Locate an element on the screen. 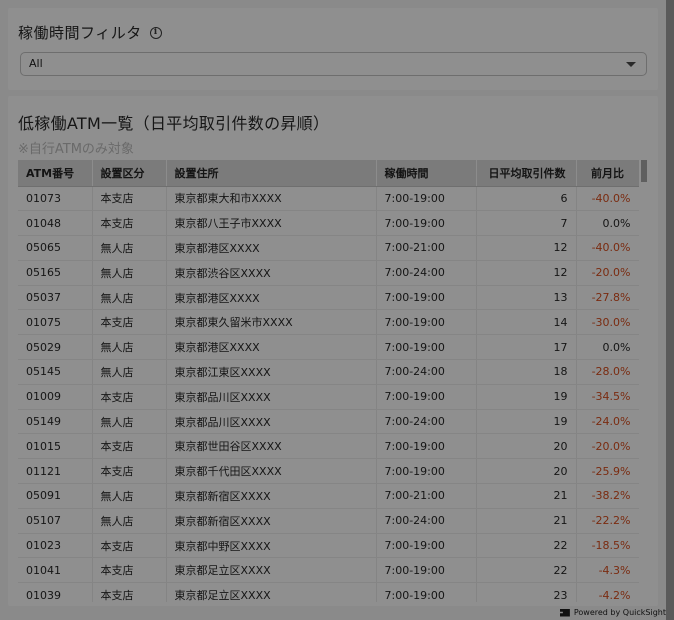  mom-cell: -30.0% is located at coordinates (607, 322).